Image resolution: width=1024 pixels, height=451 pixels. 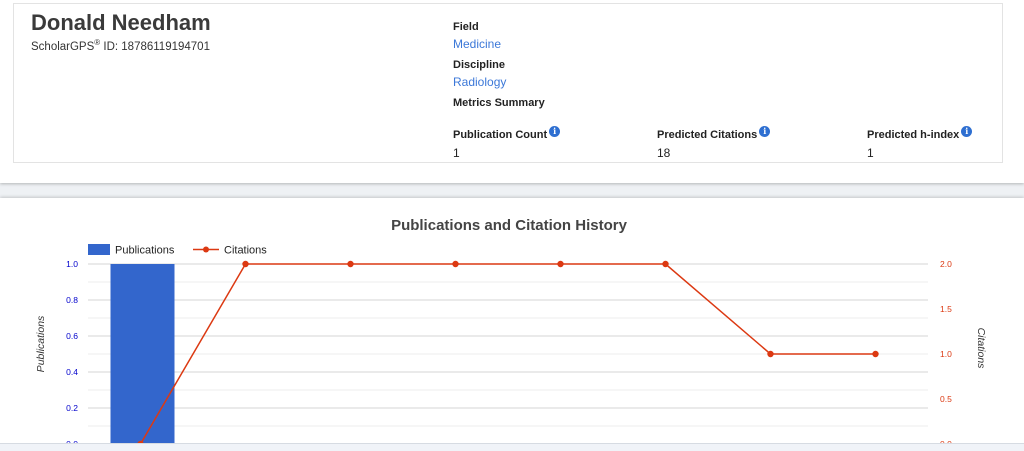 I want to click on legend-publications-label: Publications, so click(x=145, y=251).